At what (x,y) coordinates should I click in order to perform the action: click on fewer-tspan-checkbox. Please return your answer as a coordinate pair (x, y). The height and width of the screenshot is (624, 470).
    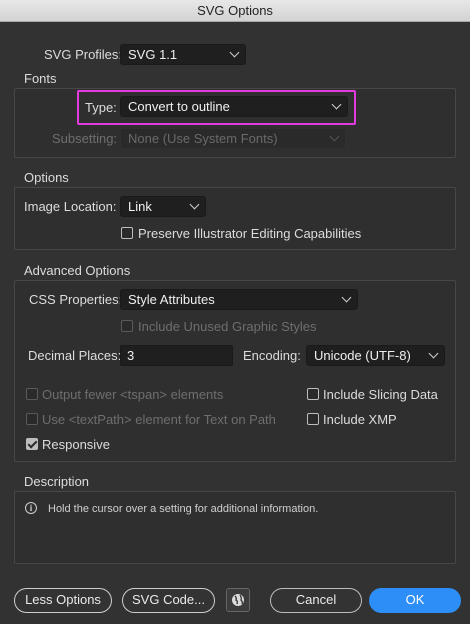
    Looking at the image, I should click on (32, 394).